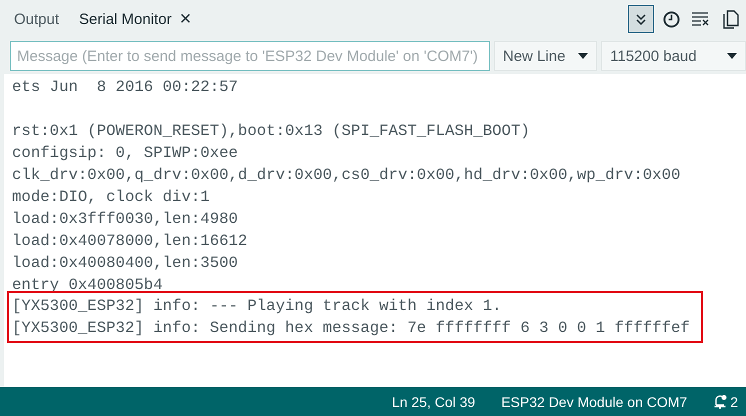 The width and height of the screenshot is (746, 416). I want to click on log-line: load:0x40080400,len:3500, so click(125, 263).